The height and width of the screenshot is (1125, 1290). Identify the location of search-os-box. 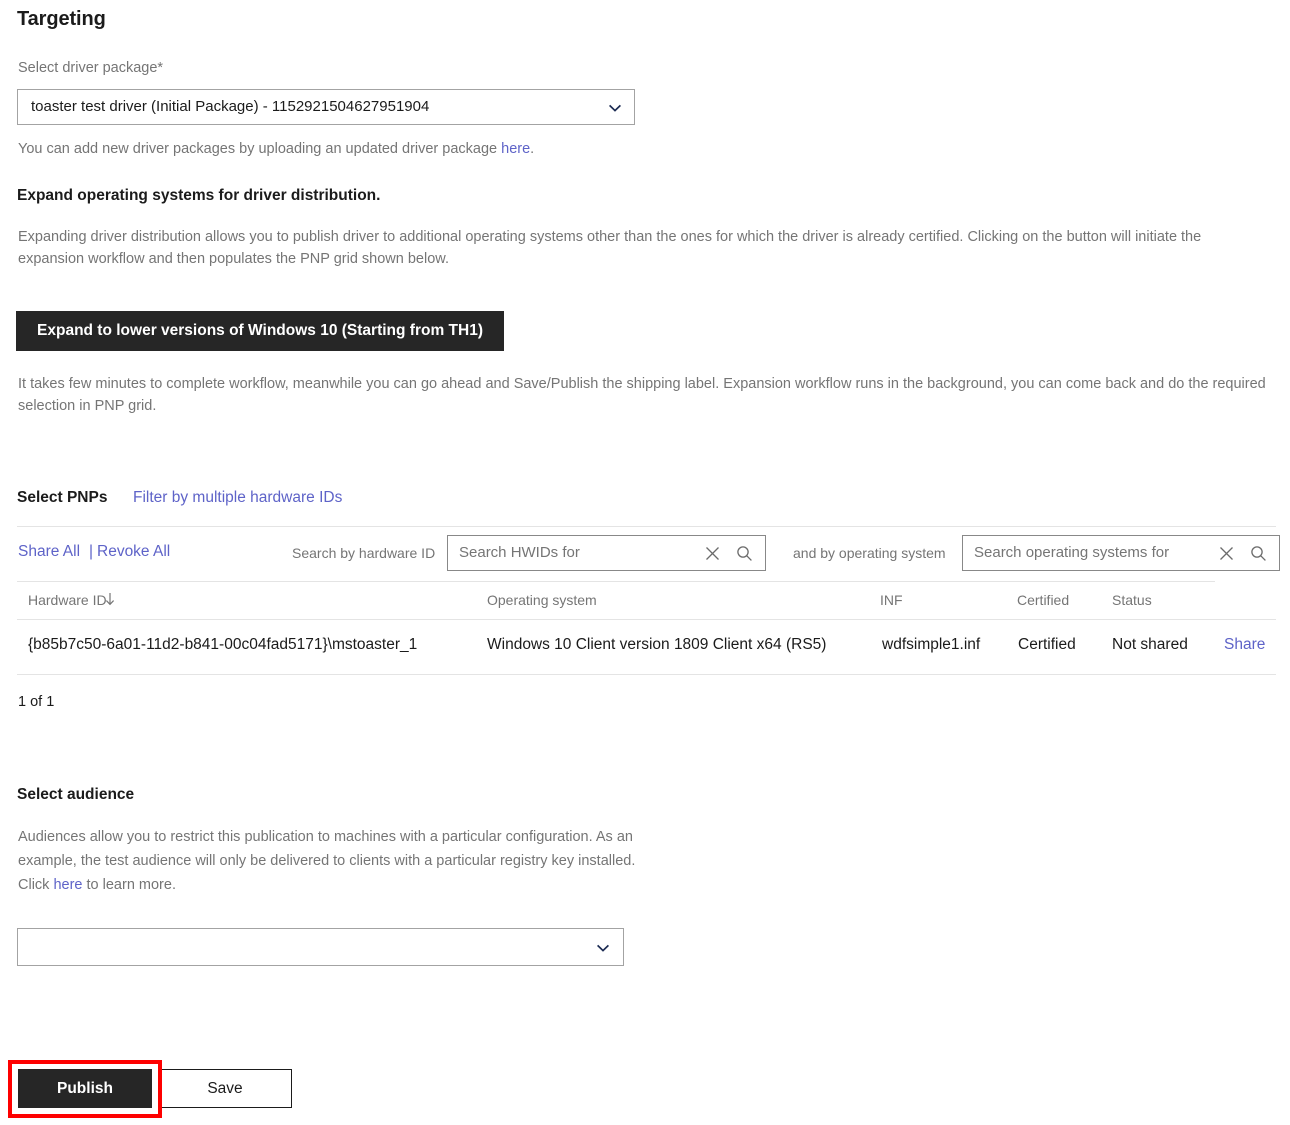
(1121, 553).